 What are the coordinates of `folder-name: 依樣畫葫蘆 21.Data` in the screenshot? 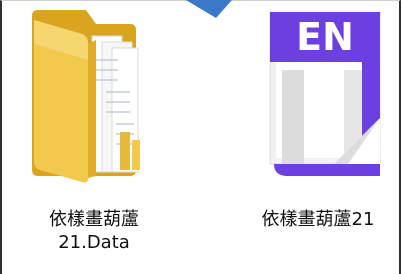 It's located at (94, 231).